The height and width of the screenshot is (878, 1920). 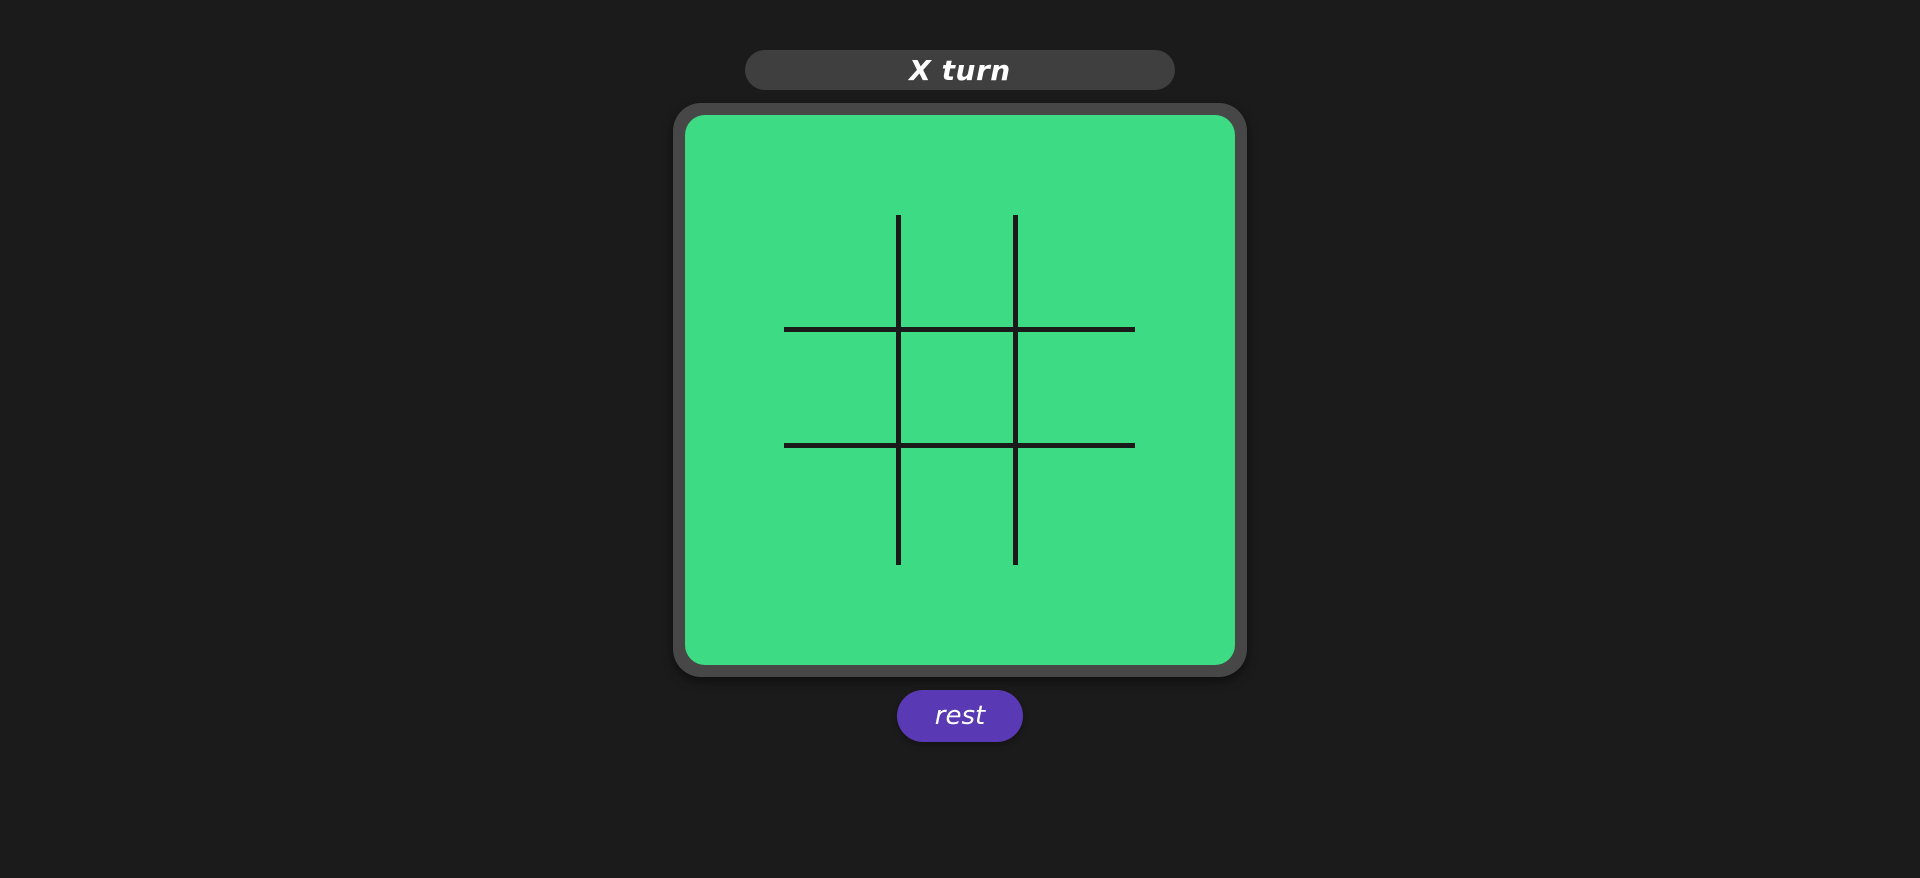 I want to click on tic-tac-toe-grid, so click(x=959, y=390).